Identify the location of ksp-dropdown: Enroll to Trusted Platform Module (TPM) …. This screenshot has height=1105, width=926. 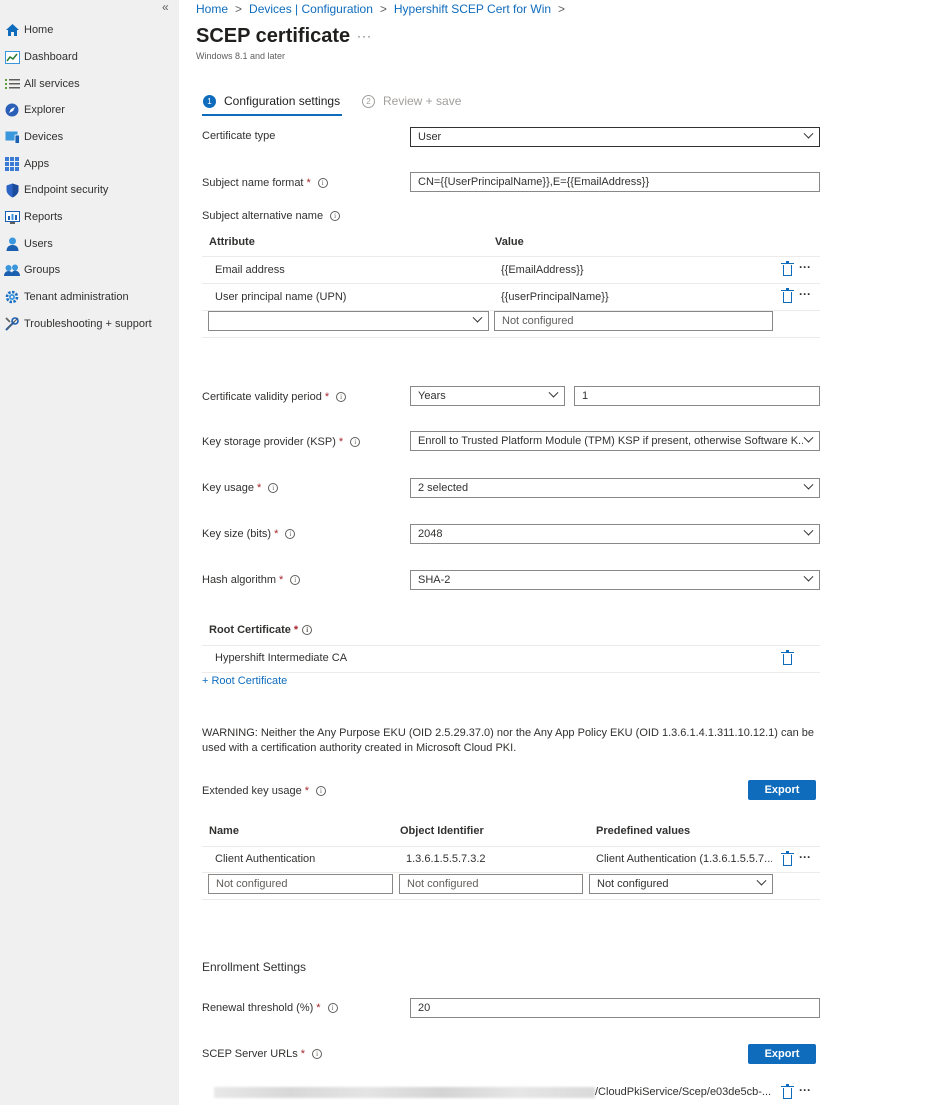
(615, 441).